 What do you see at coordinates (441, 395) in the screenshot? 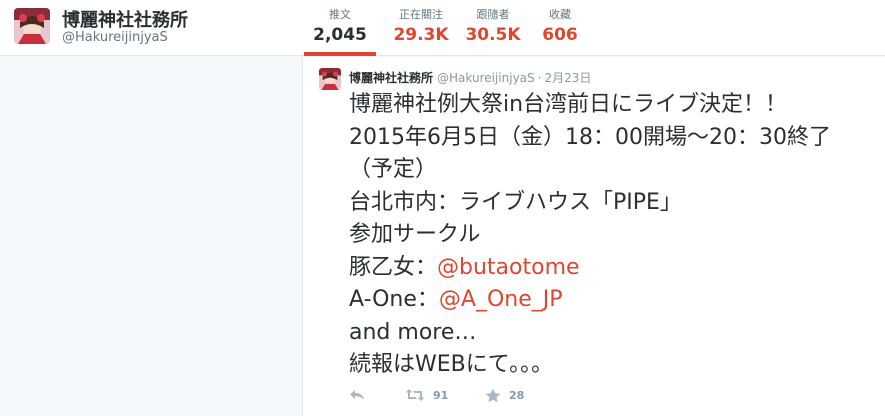
I see `retweet-count: 91` at bounding box center [441, 395].